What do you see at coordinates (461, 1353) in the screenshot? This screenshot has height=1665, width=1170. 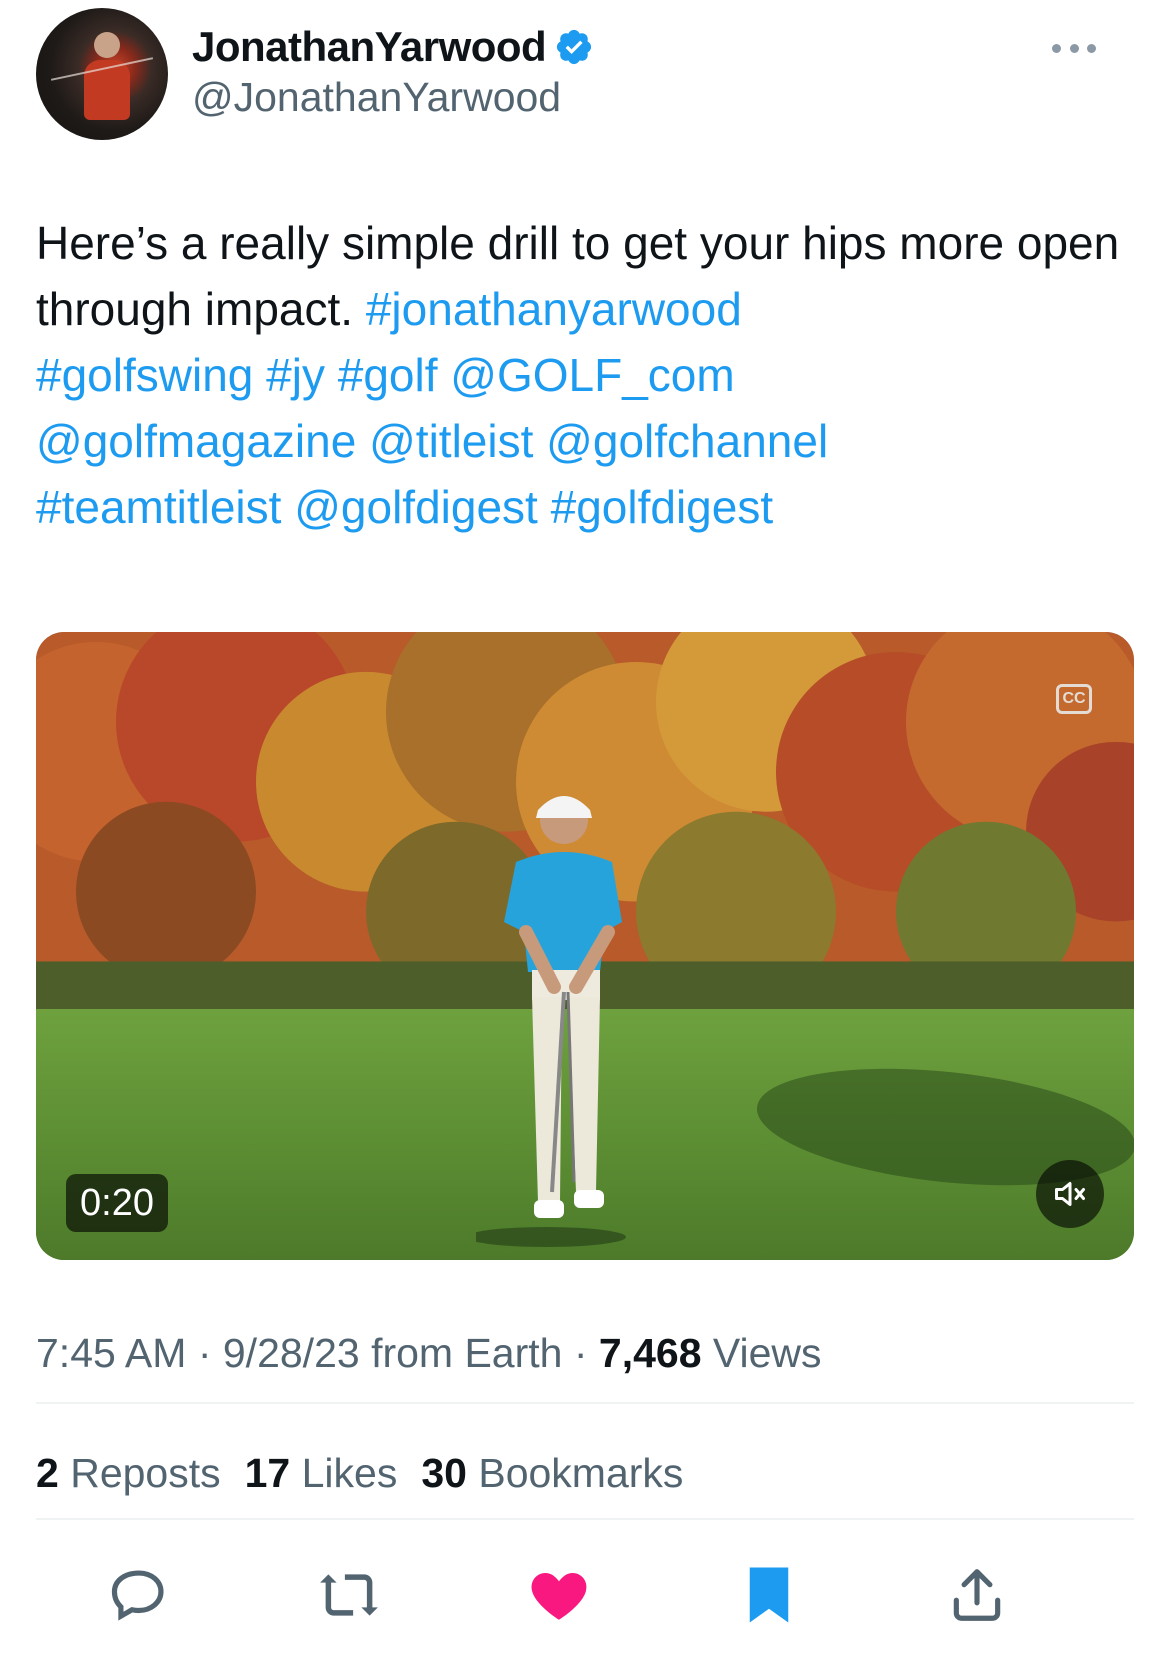 I see `tweet-source: from Earth` at bounding box center [461, 1353].